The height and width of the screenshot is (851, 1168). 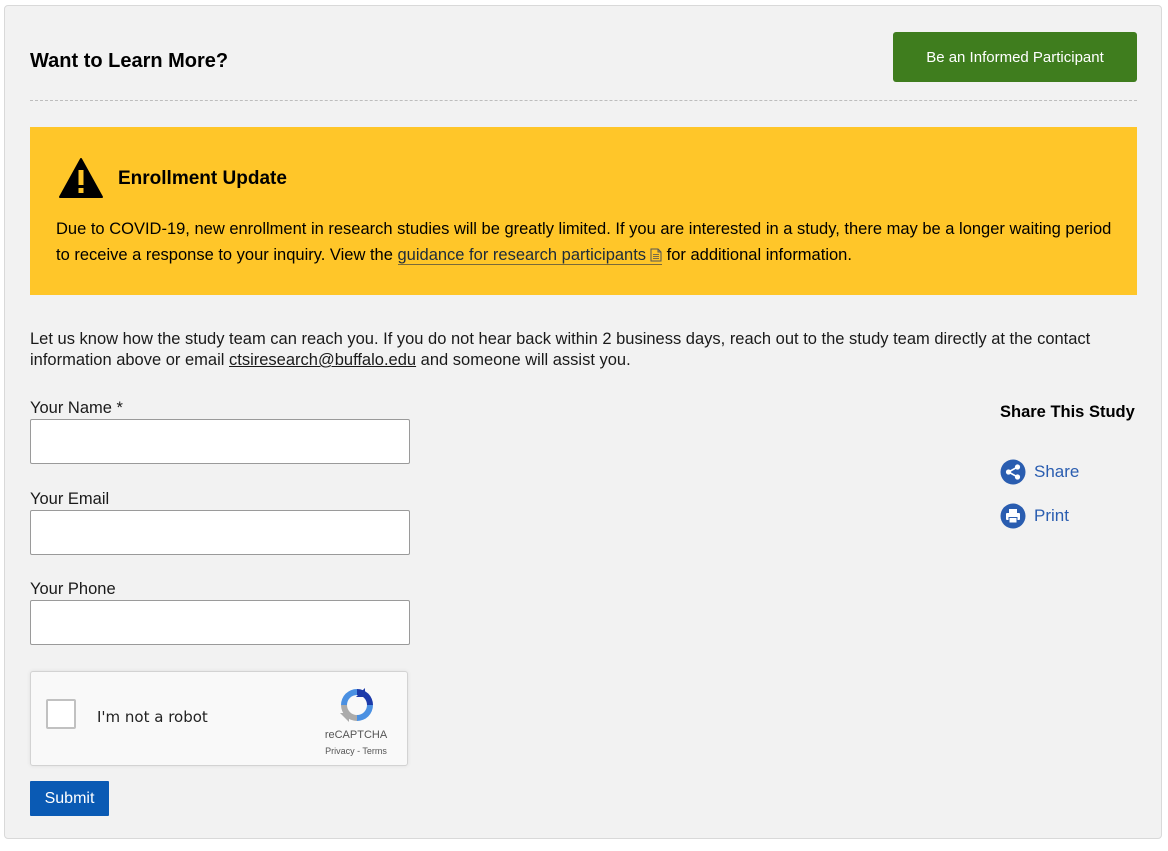 I want to click on warning-icon, so click(x=81, y=178).